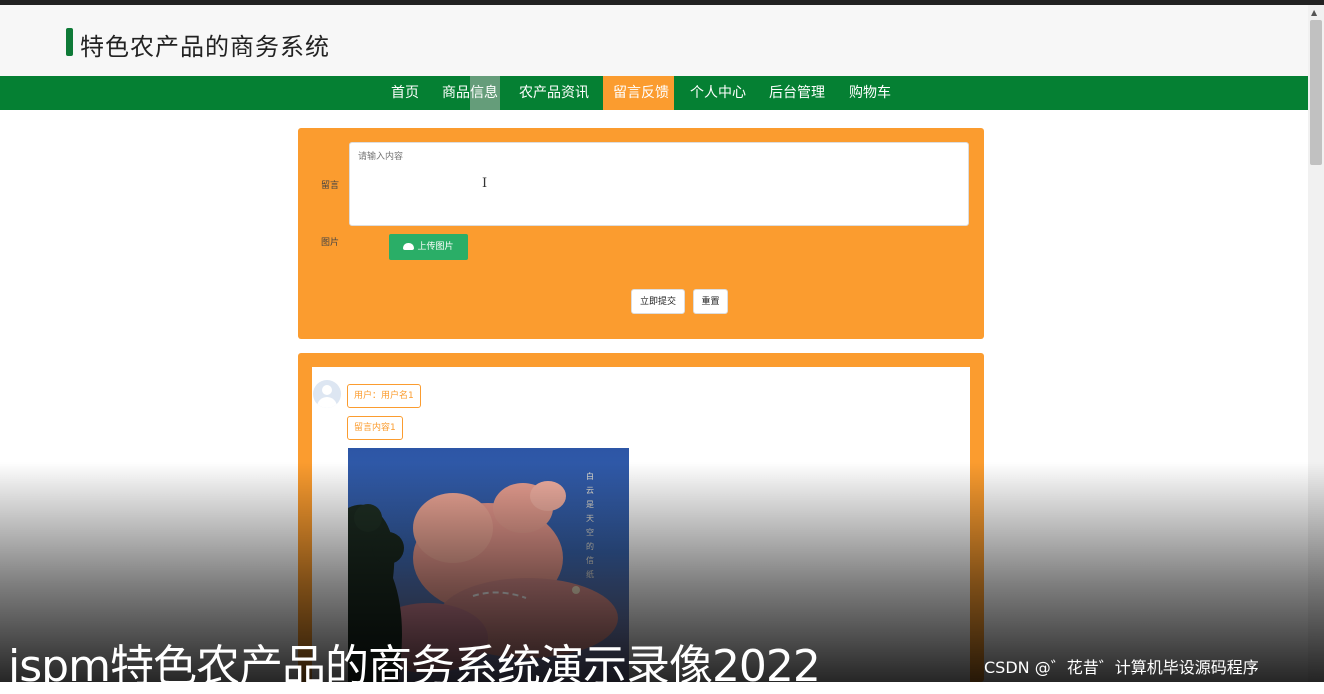 The height and width of the screenshot is (694, 1324). I want to click on nav-item-cart: 购物车, so click(870, 93).